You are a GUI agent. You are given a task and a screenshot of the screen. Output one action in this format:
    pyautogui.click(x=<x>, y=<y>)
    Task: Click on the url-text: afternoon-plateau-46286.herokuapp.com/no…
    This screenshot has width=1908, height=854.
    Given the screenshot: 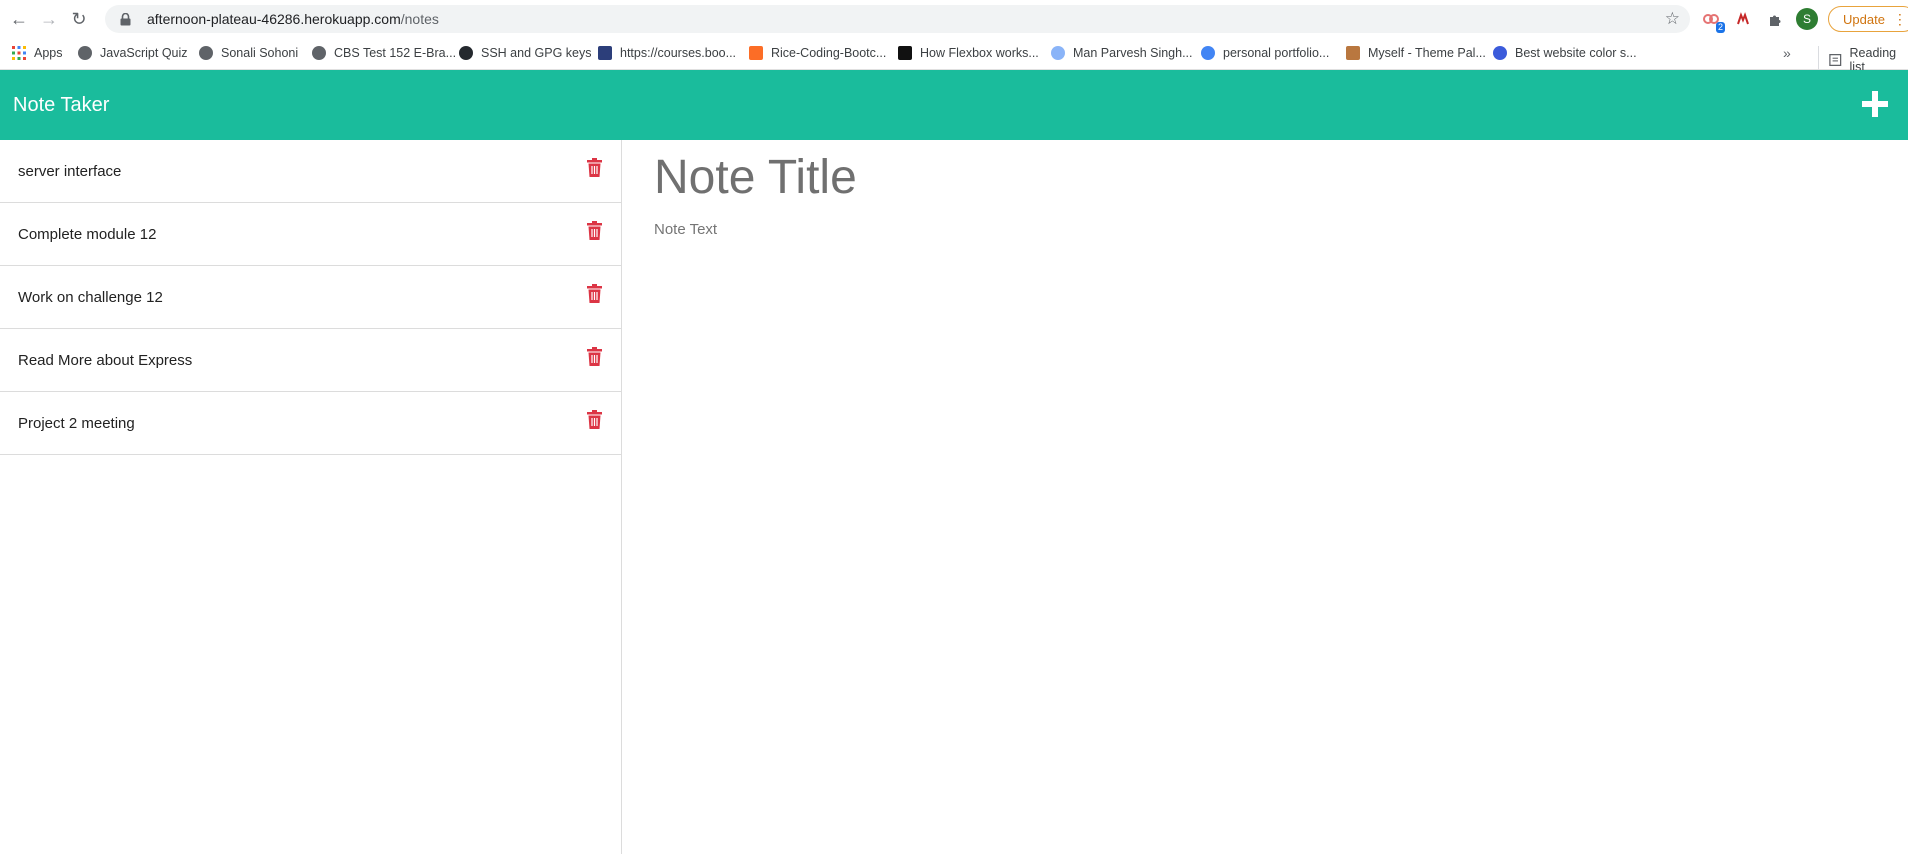 What is the action you would take?
    pyautogui.click(x=293, y=19)
    